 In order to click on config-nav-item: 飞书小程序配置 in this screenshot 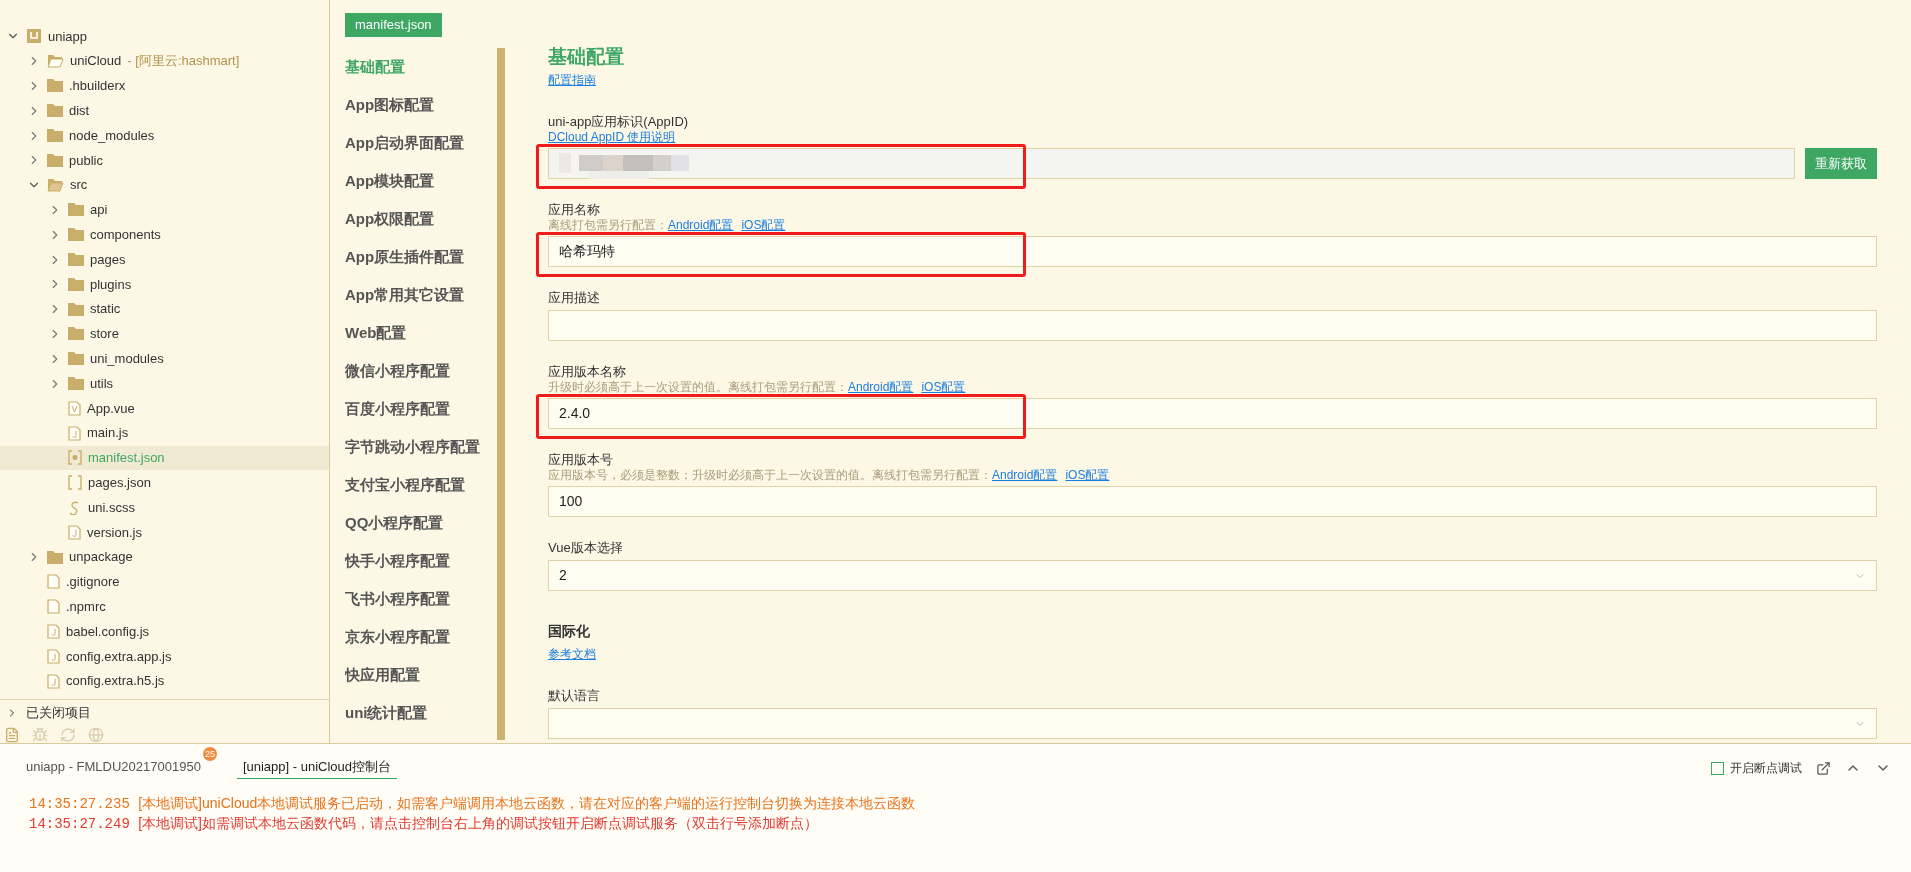, I will do `click(421, 599)`.